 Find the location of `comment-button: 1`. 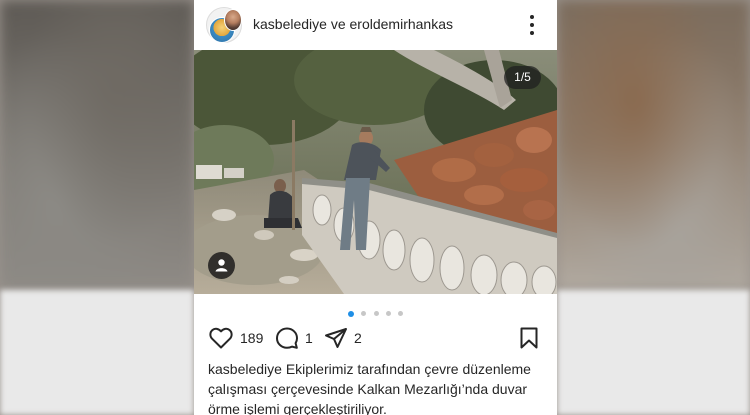

comment-button: 1 is located at coordinates (294, 338).